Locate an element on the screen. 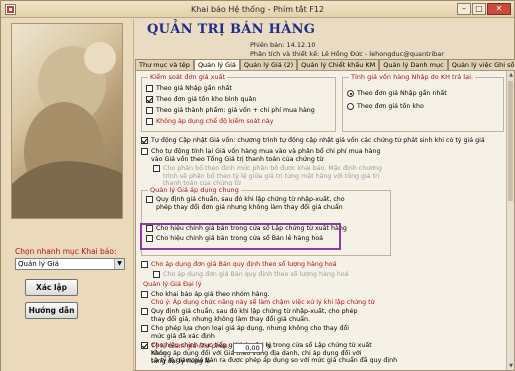  group-label-general-price: Quản lý Giá áp dụng chung is located at coordinates (194, 190).